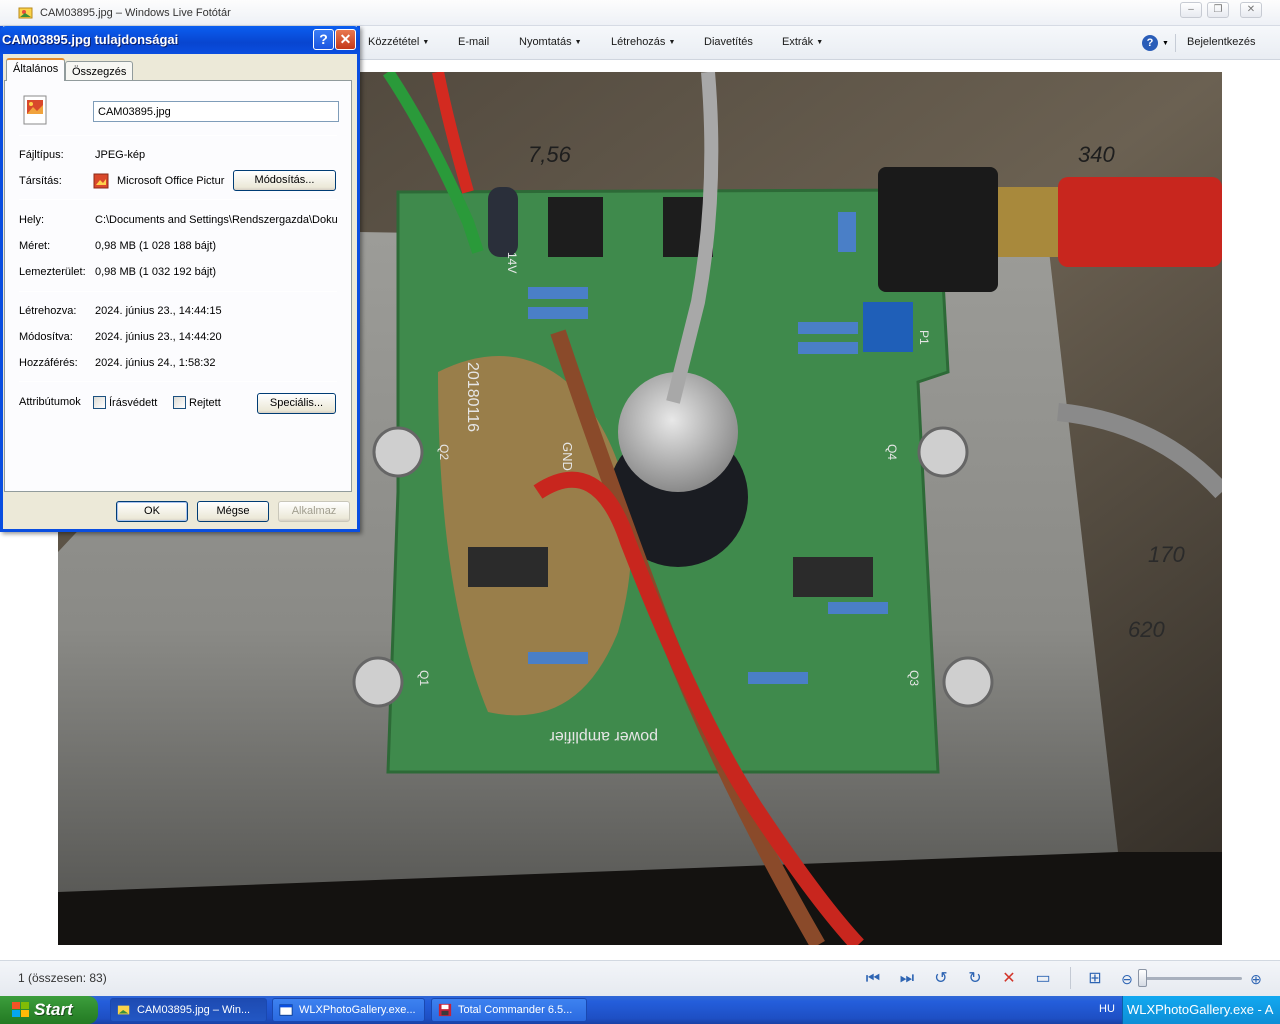 The height and width of the screenshot is (1024, 1280). Describe the element at coordinates (35, 110) in the screenshot. I see `jpeg-file-icon` at that location.